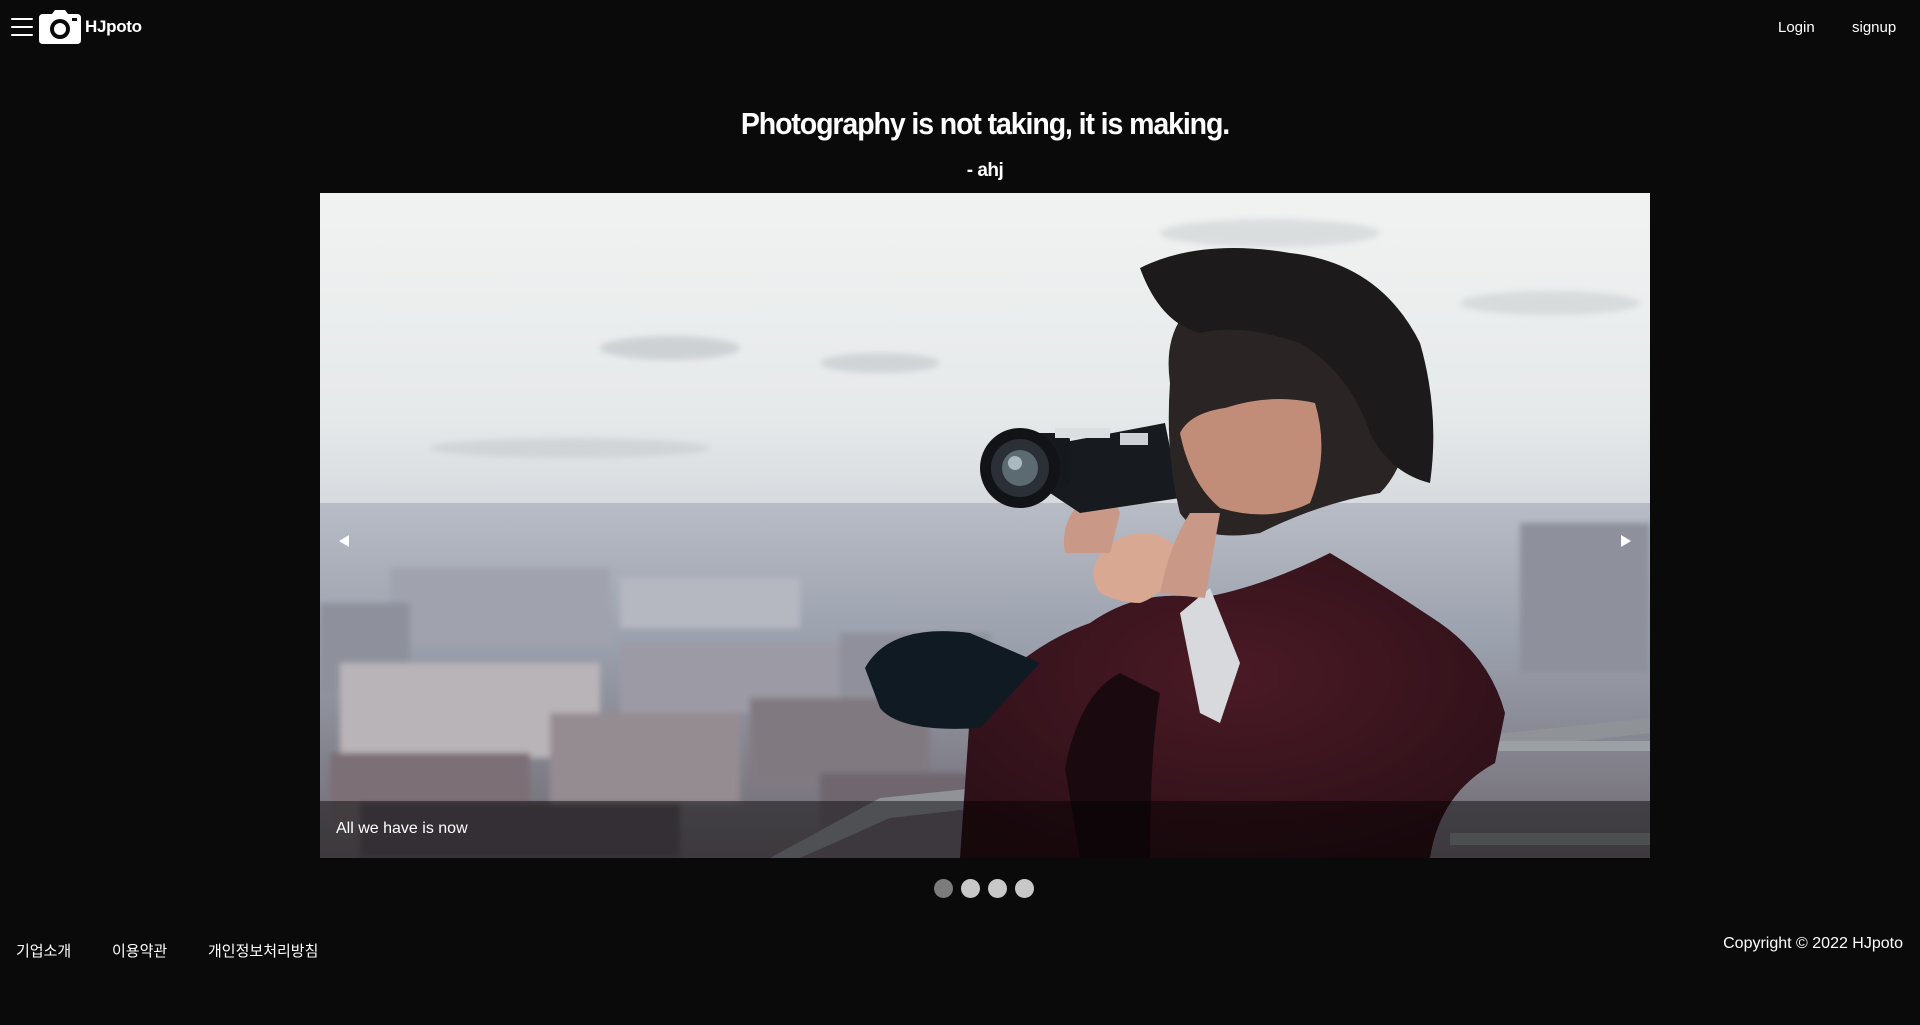 The width and height of the screenshot is (1920, 1025). I want to click on triangle-right-icon, so click(1626, 541).